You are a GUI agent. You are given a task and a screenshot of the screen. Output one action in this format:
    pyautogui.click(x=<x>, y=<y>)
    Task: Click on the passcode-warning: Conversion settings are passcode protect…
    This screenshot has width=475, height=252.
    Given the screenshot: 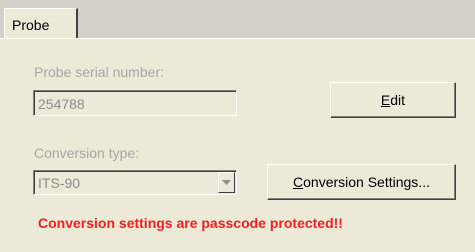 What is the action you would take?
    pyautogui.click(x=190, y=223)
    